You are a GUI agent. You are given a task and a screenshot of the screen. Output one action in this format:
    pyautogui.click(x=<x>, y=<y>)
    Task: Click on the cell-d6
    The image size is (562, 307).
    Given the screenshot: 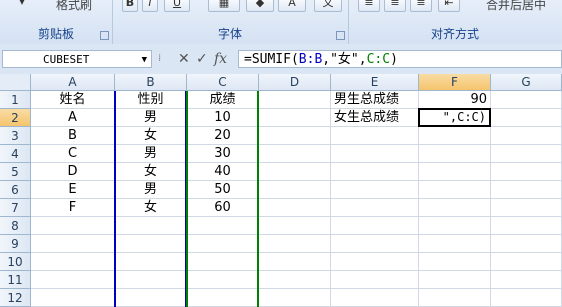 What is the action you would take?
    pyautogui.click(x=295, y=190)
    